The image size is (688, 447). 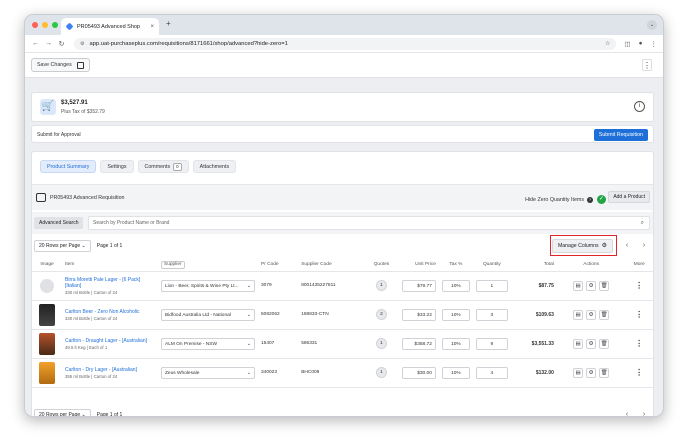 What do you see at coordinates (565, 199) in the screenshot?
I see `hide-zero-toggle: Hide Zero Quantity Items? ✓` at bounding box center [565, 199].